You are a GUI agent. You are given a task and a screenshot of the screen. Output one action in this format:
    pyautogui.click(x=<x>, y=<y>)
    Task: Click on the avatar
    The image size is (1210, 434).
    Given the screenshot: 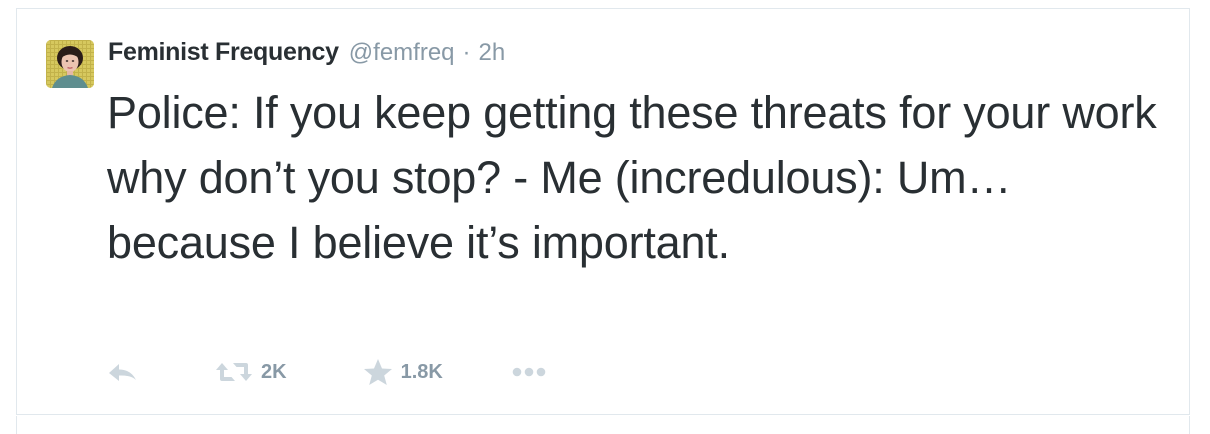 What is the action you would take?
    pyautogui.click(x=70, y=64)
    